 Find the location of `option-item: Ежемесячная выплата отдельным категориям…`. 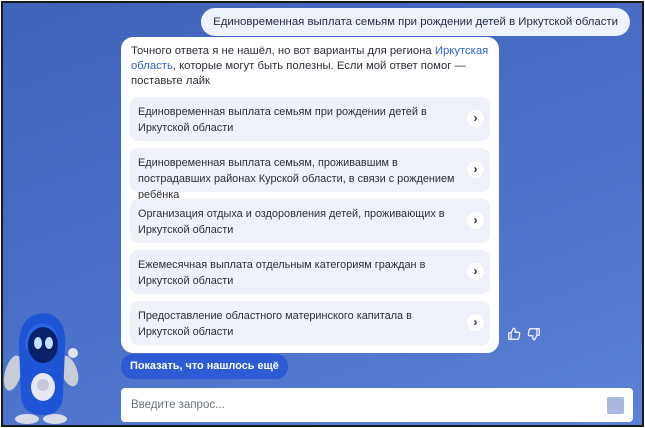

option-item: Ежемесячная выплата отдельным категориям… is located at coordinates (310, 272).